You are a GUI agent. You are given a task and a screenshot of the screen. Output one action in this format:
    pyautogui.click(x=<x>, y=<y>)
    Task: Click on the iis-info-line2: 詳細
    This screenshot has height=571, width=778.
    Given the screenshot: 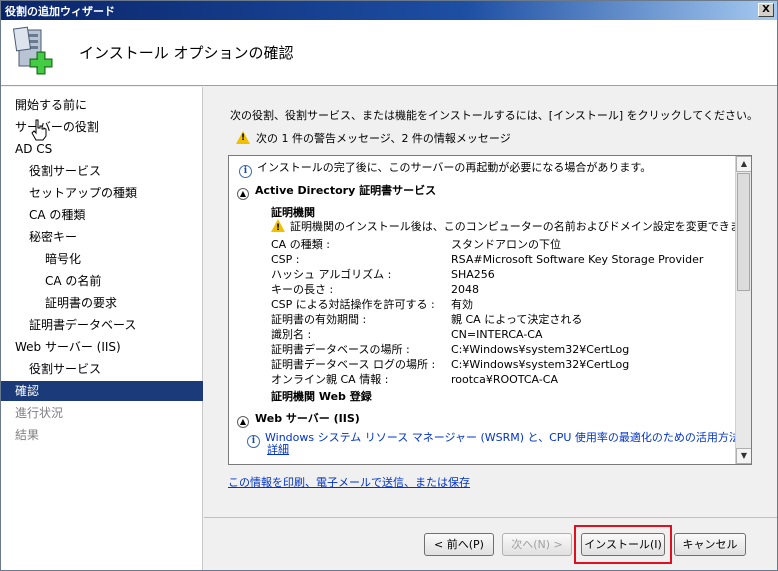 What is the action you would take?
    pyautogui.click(x=278, y=449)
    